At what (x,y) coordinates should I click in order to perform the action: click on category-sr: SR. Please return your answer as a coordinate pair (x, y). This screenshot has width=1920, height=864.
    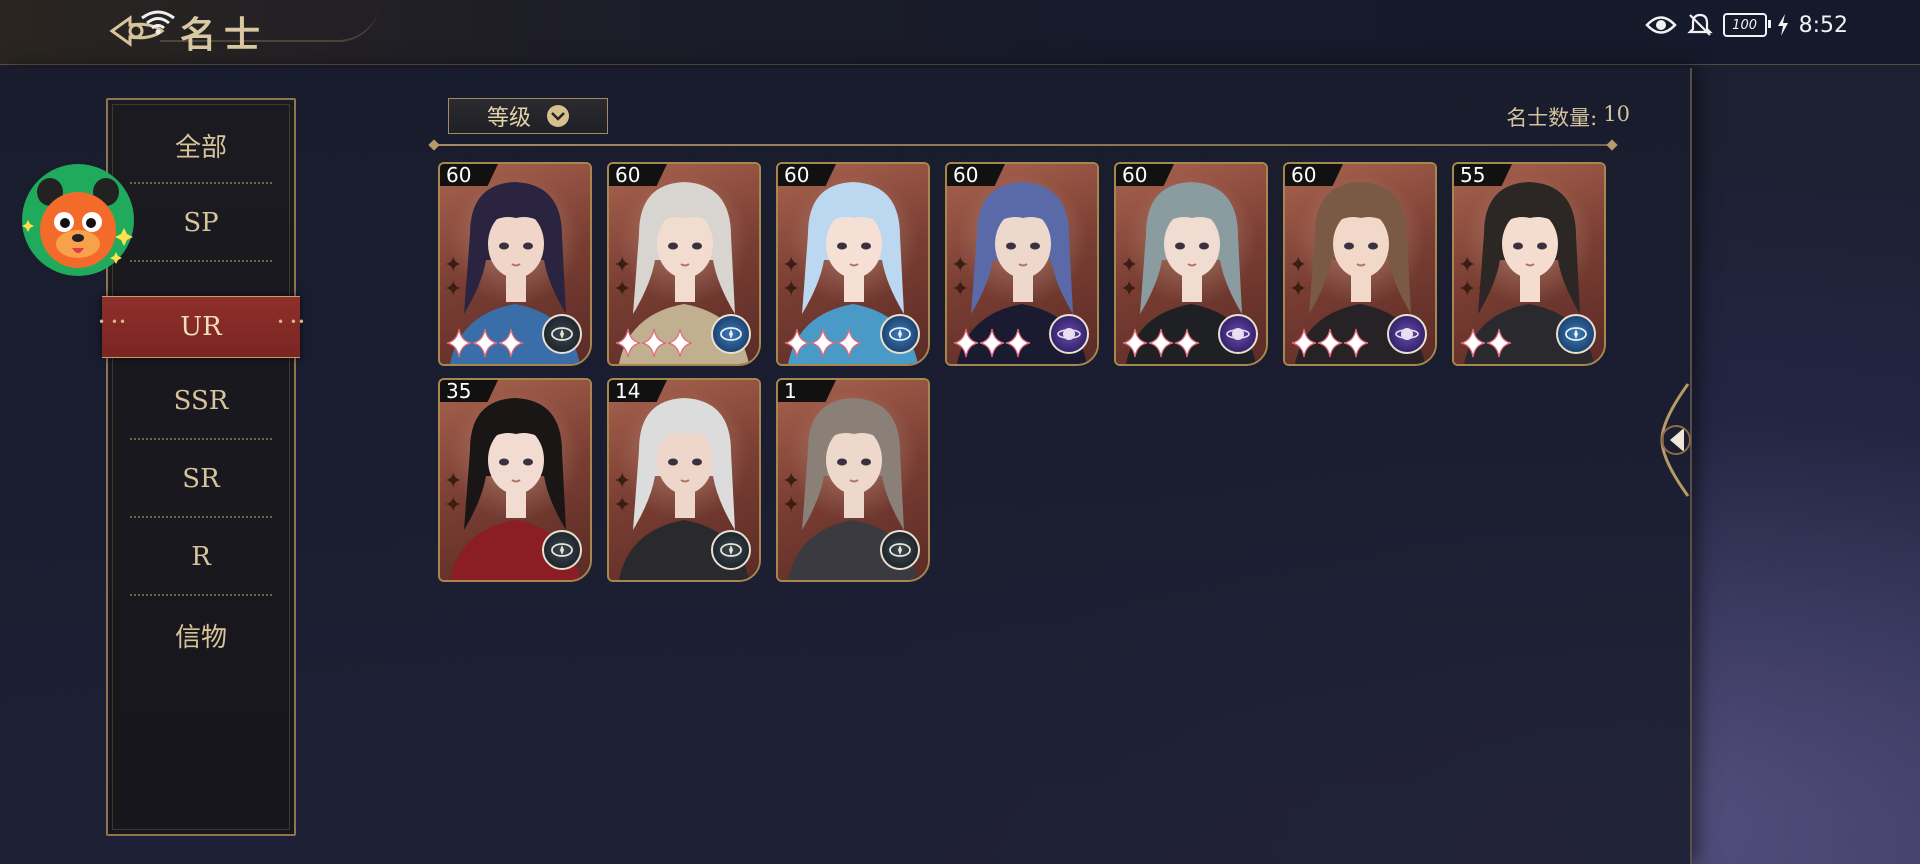
    Looking at the image, I should click on (201, 479).